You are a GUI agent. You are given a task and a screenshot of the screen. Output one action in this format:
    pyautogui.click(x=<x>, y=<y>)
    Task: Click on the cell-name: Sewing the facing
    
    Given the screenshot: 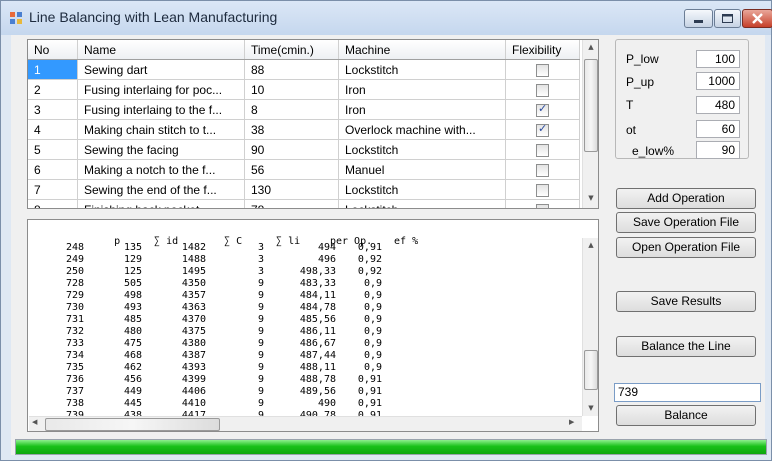 What is the action you would take?
    pyautogui.click(x=161, y=149)
    